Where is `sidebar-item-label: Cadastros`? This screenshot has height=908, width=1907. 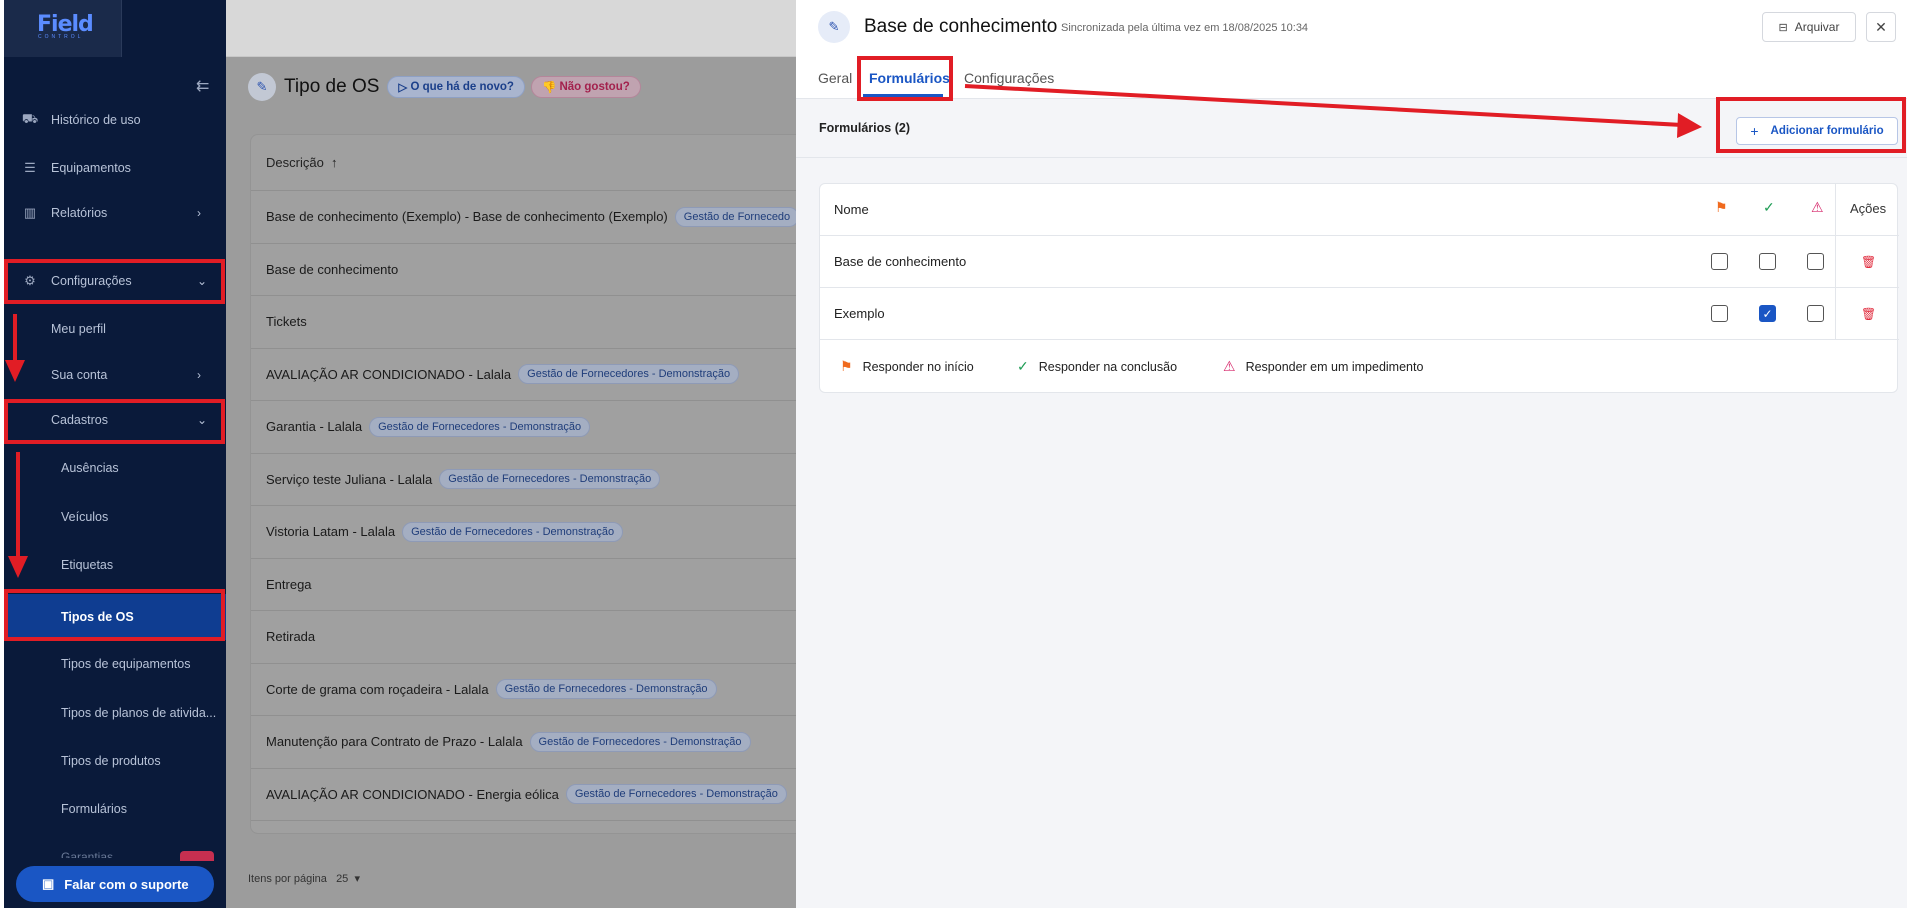 sidebar-item-label: Cadastros is located at coordinates (79, 420).